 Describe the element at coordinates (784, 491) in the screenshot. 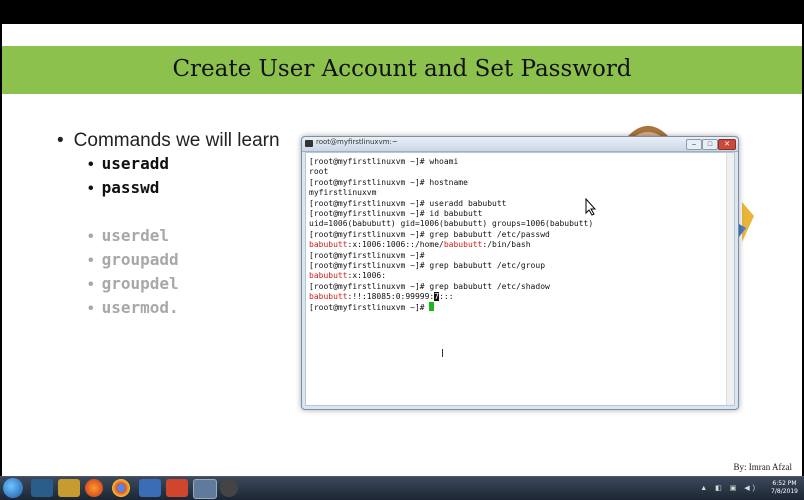

I see `clock-date: 7/8/2019` at that location.